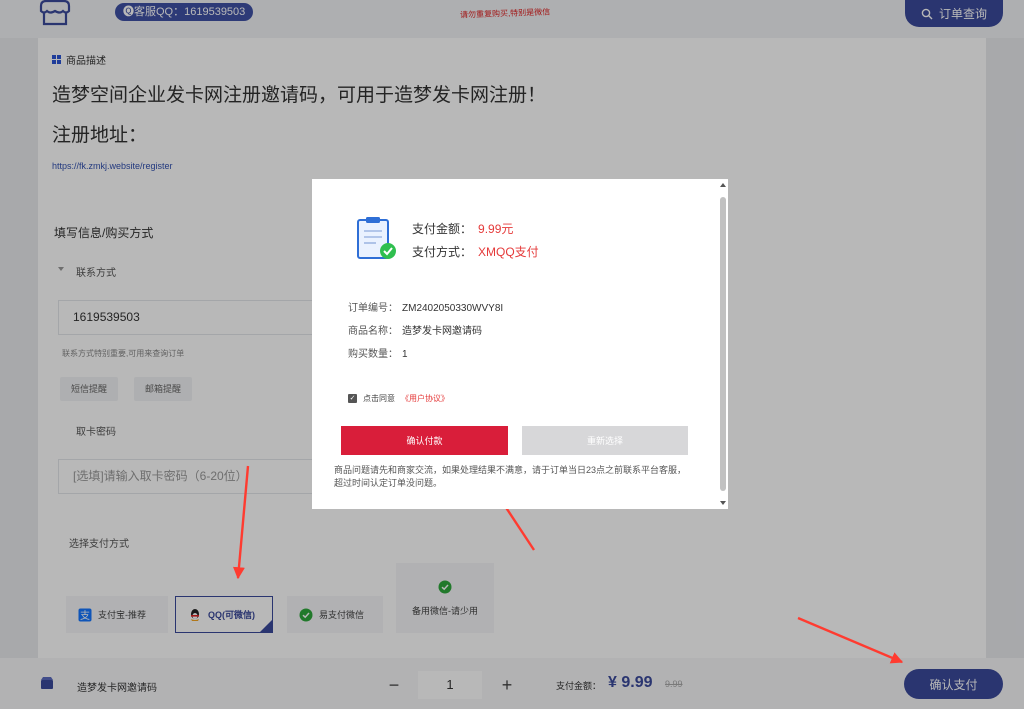 This screenshot has width=1024, height=709. I want to click on quantity-row: 购买数量： 1, so click(378, 352).